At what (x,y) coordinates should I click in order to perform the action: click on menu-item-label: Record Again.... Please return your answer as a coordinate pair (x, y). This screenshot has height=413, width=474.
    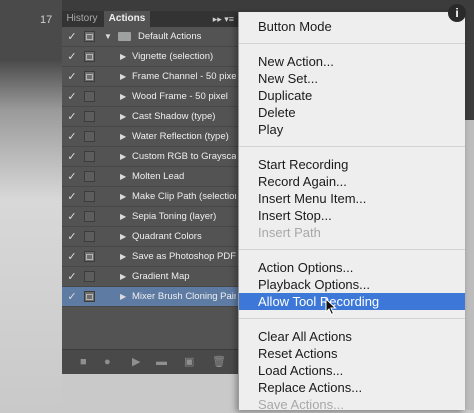
    Looking at the image, I should click on (302, 181).